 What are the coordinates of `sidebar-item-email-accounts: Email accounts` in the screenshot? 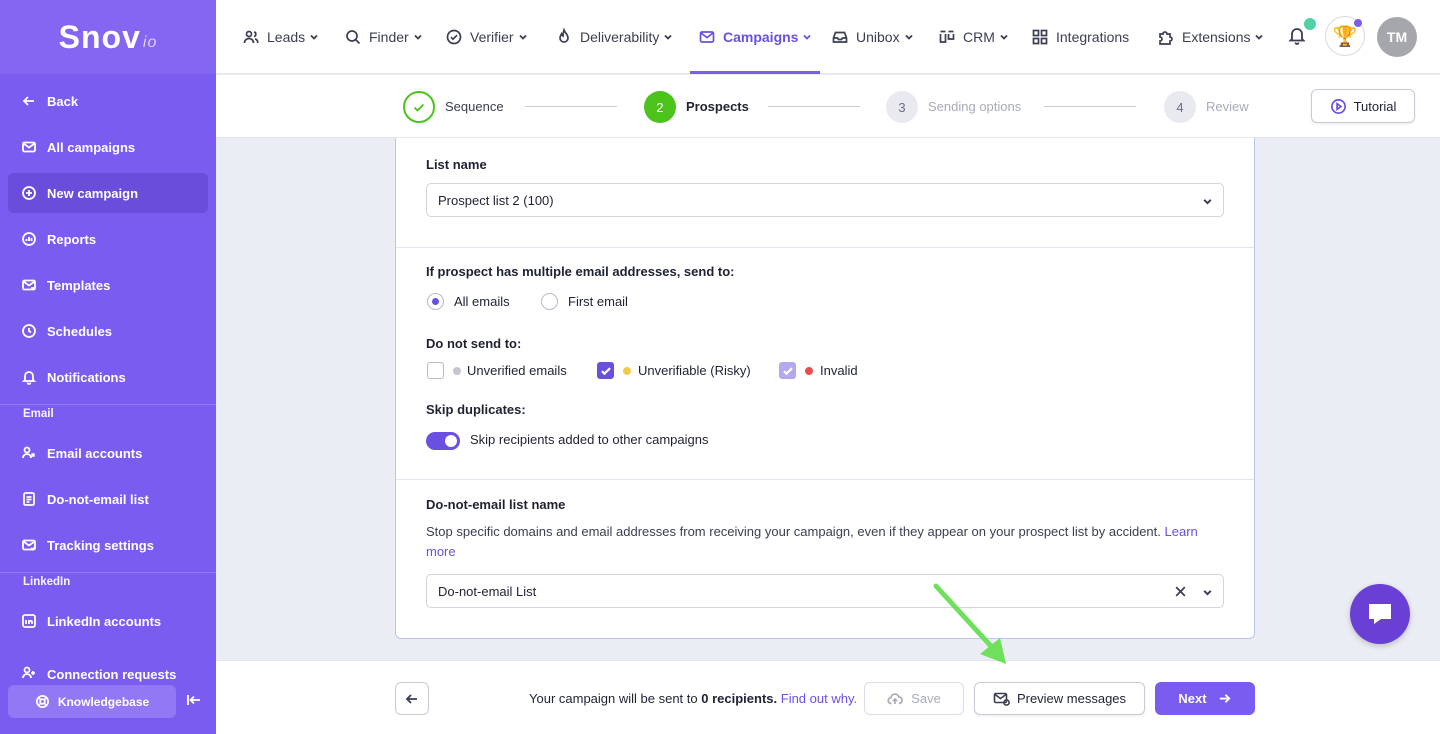 It's located at (108, 453).